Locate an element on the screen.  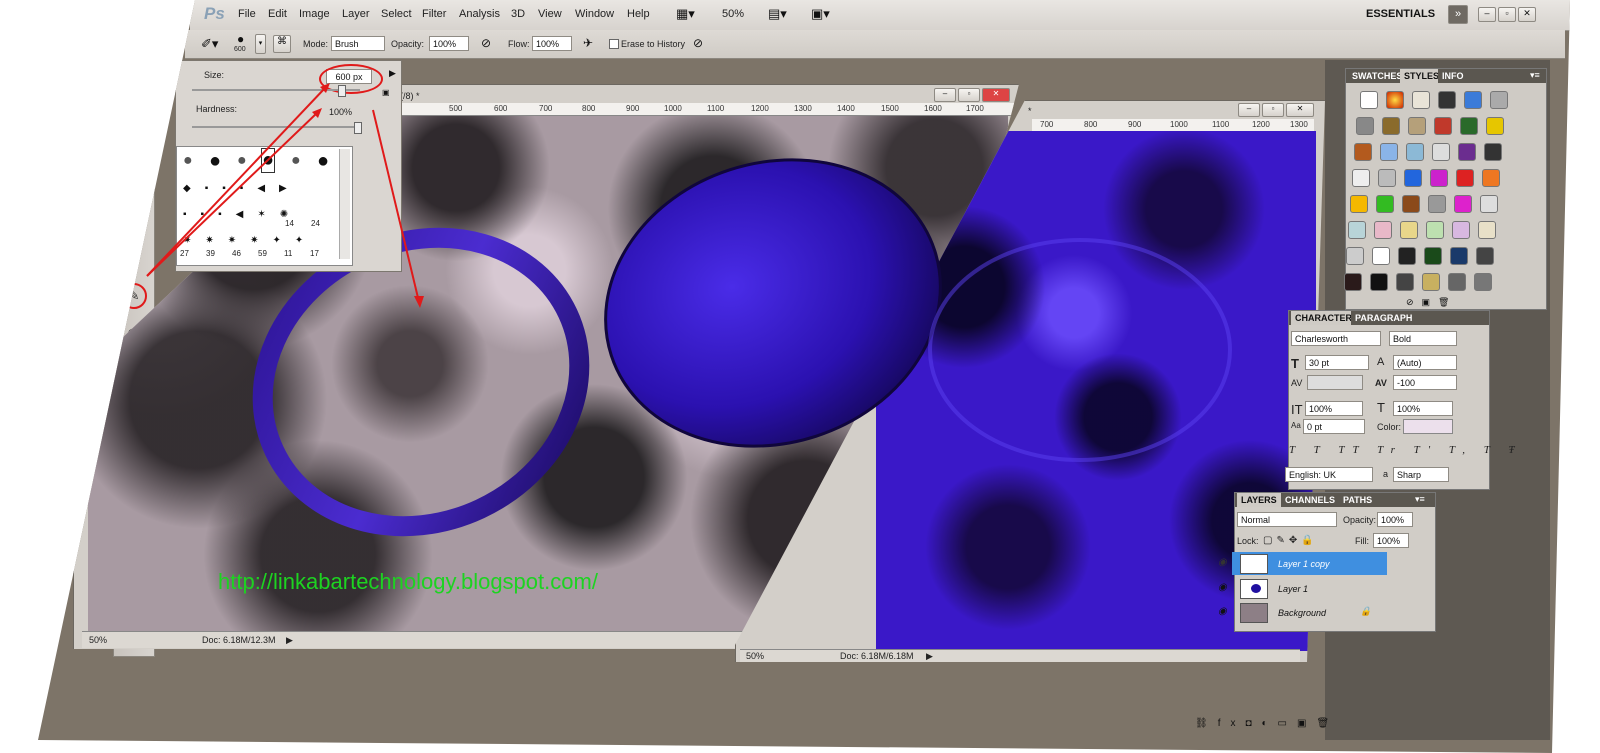
antialias-select: Sharp is located at coordinates (1421, 474).